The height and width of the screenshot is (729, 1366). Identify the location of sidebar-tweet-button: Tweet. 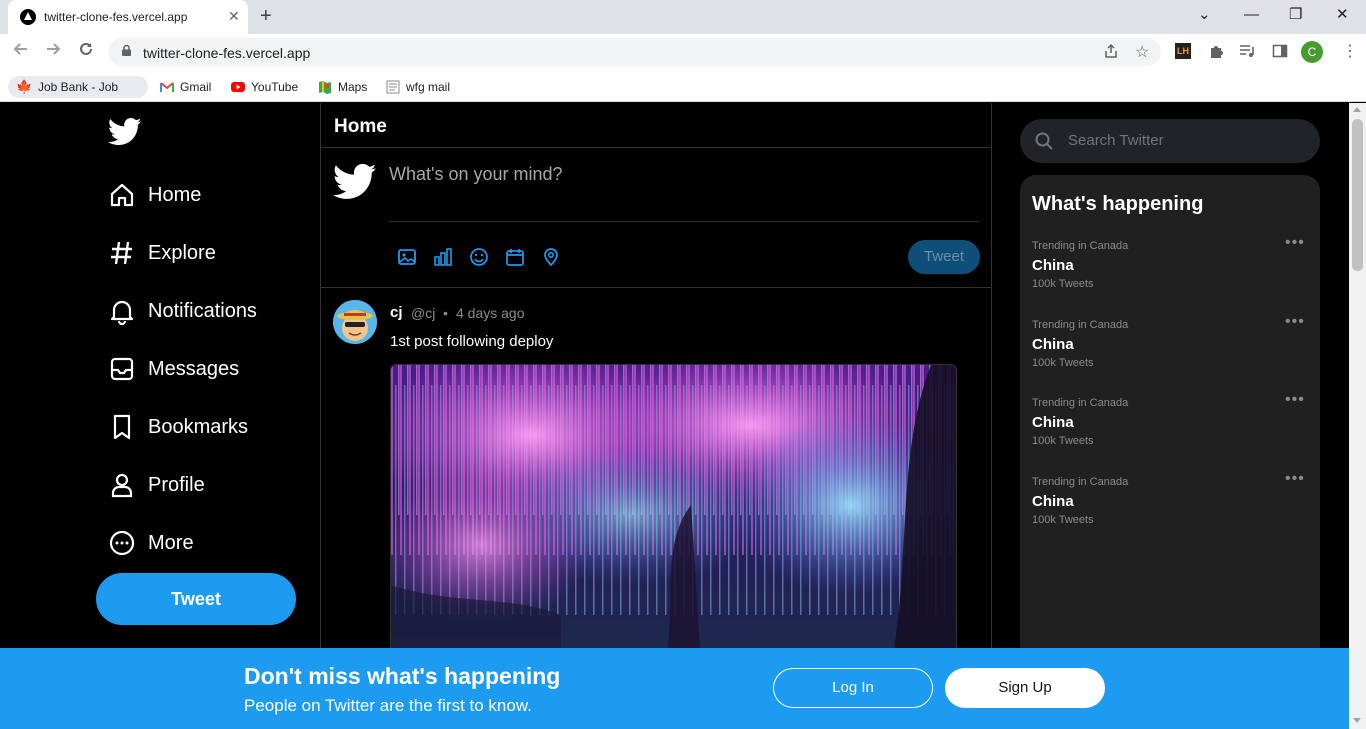
(196, 599).